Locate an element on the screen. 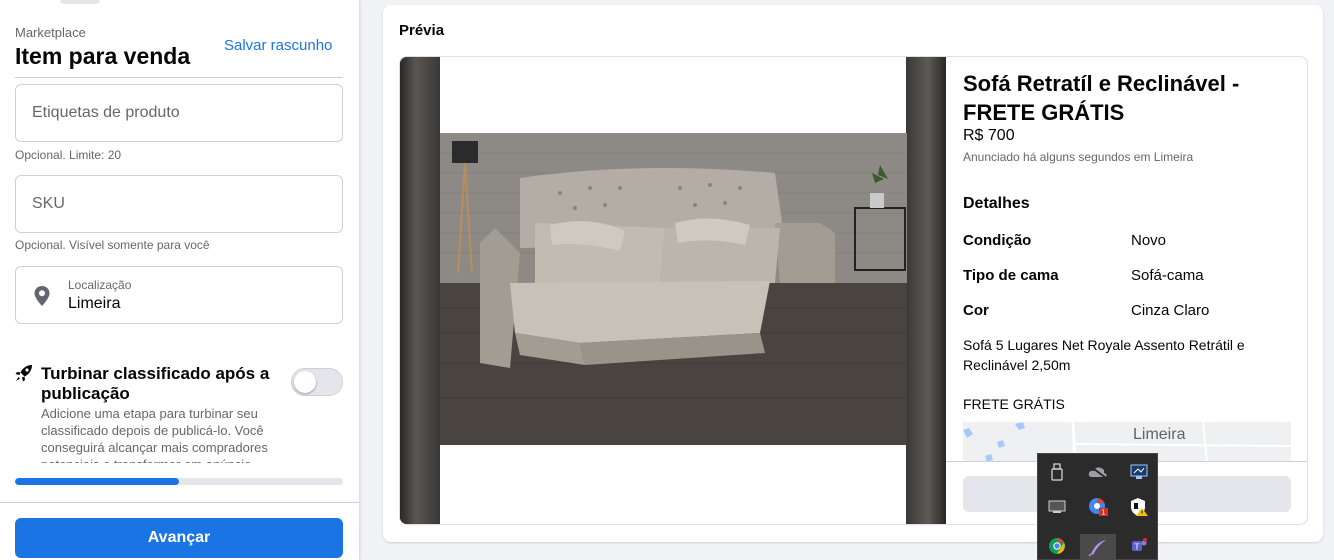  details-heading: Detalhes is located at coordinates (996, 203).